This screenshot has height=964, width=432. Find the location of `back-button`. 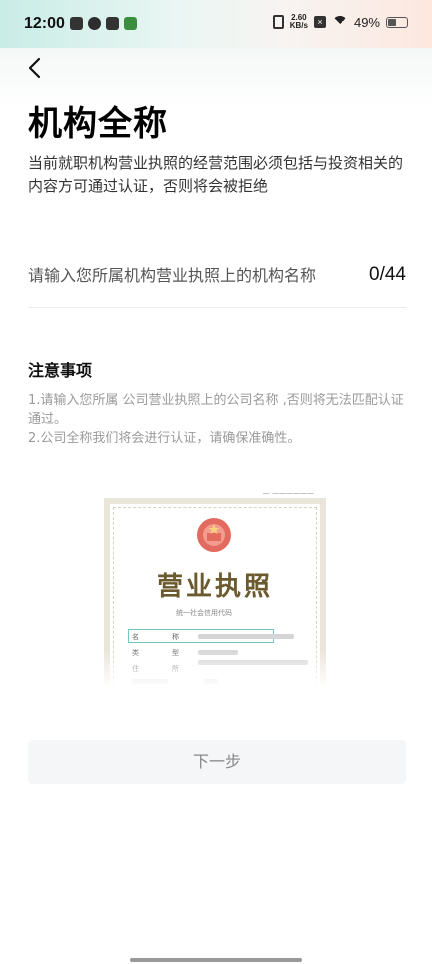

back-button is located at coordinates (36, 68).